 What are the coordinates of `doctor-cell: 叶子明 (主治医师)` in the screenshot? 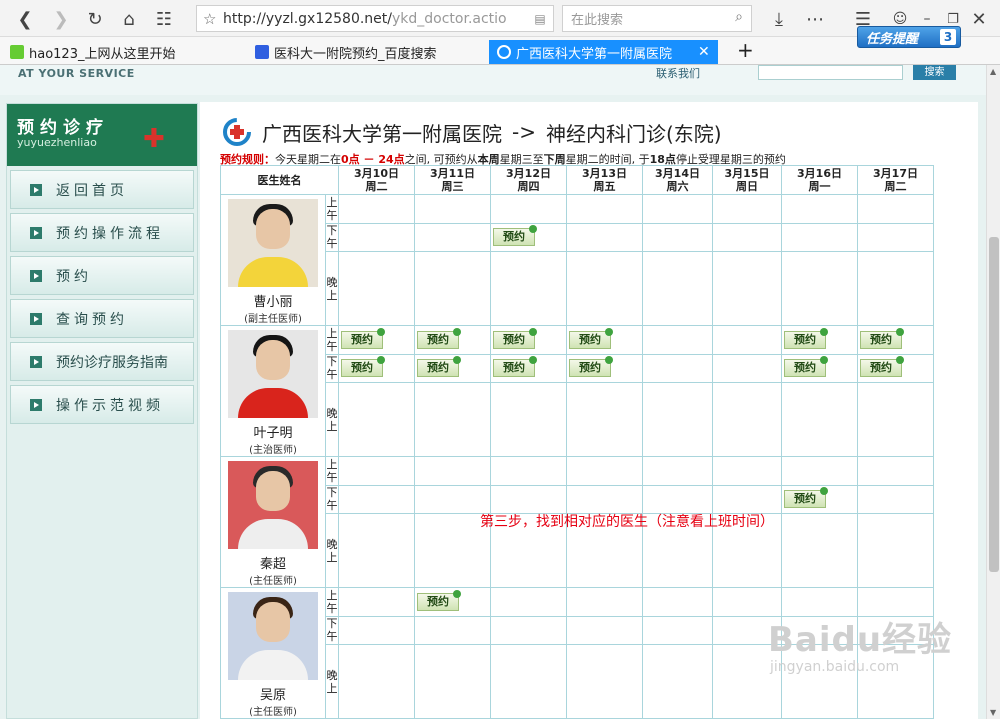 It's located at (273, 391).